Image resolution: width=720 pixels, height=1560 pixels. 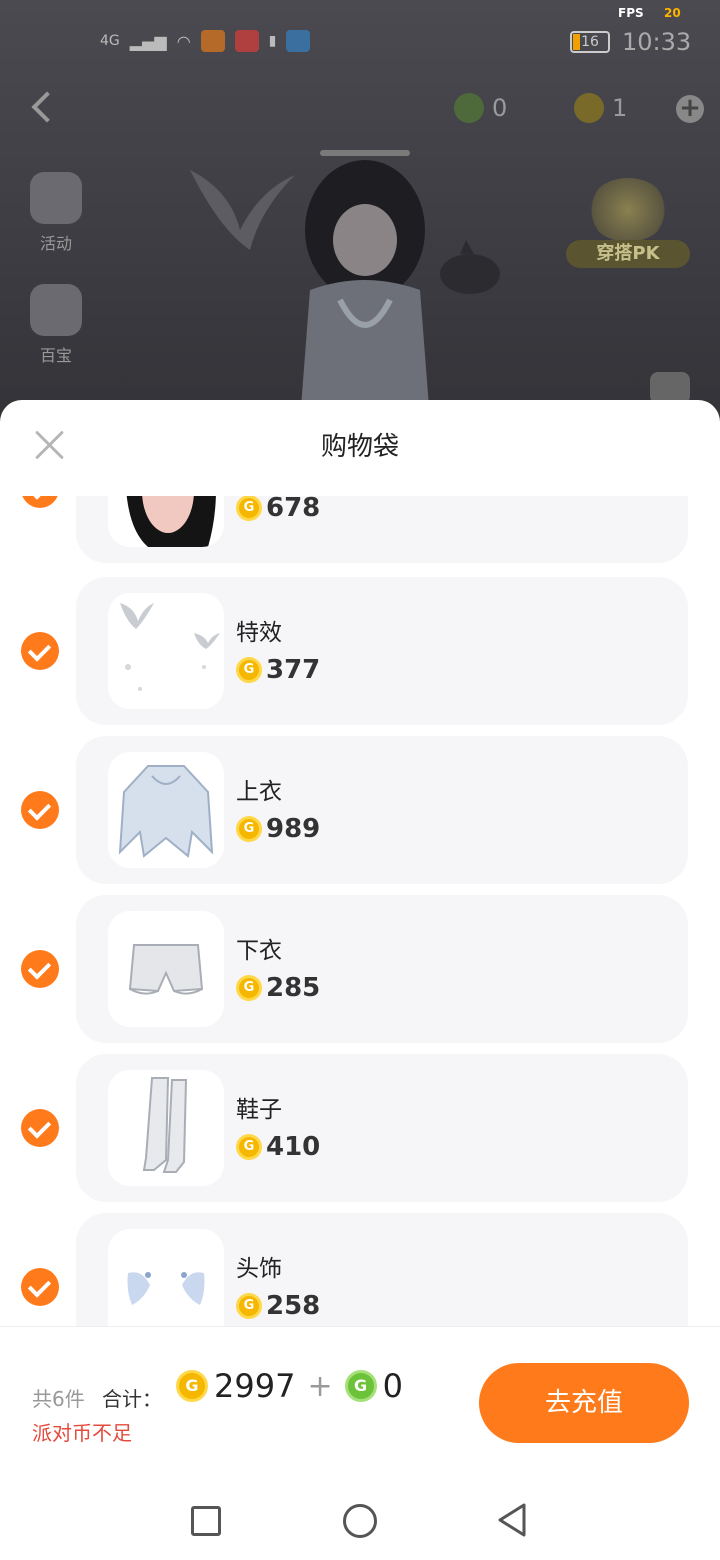 What do you see at coordinates (259, 633) in the screenshot?
I see `item-name: 特效` at bounding box center [259, 633].